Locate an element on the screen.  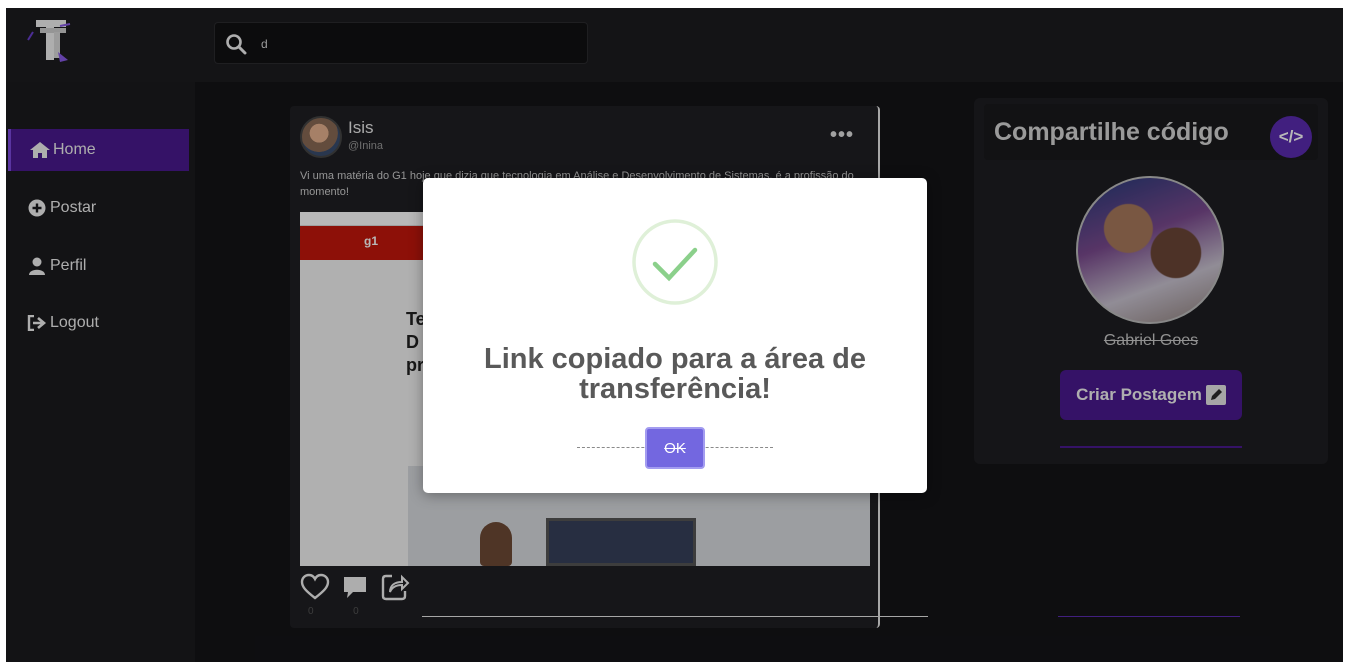
success-check-icon is located at coordinates (675, 262).